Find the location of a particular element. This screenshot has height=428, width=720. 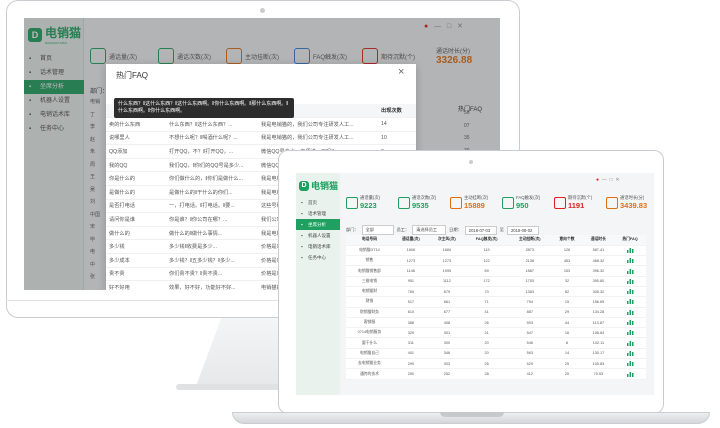

table-cell: 电销猫财 is located at coordinates (369, 292).